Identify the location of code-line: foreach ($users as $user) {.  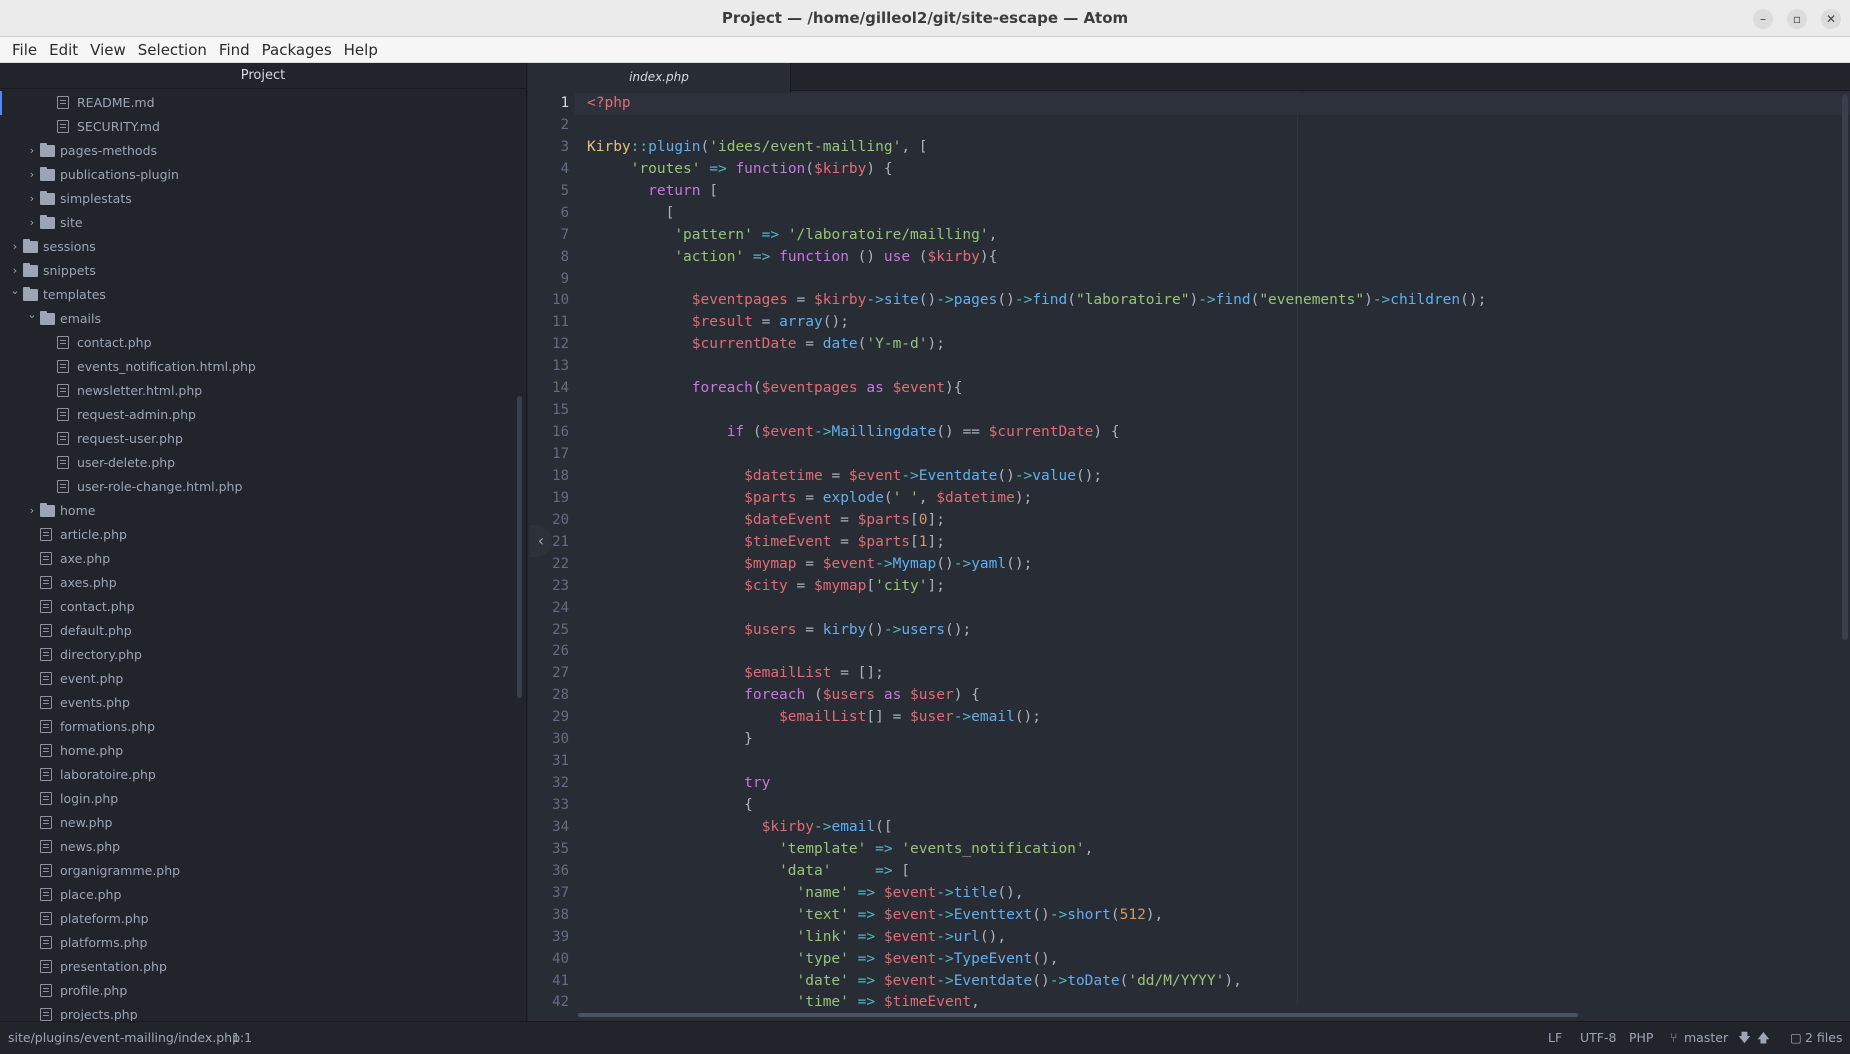
(1212, 696).